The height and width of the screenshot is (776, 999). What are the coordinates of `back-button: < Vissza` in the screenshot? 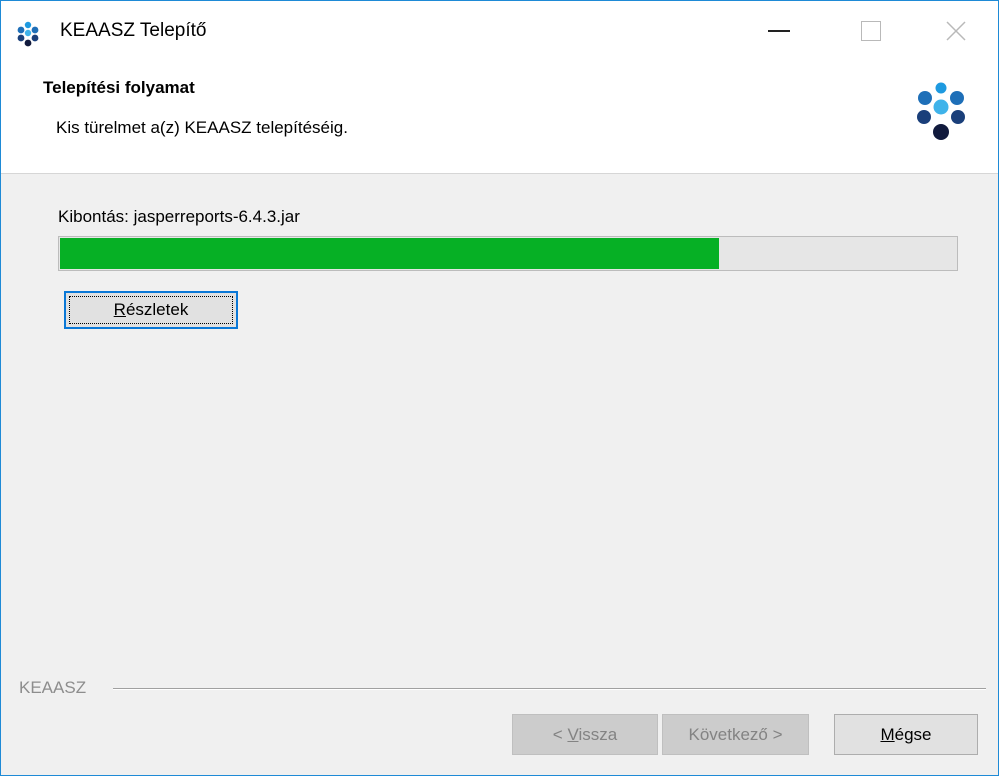 It's located at (585, 734).